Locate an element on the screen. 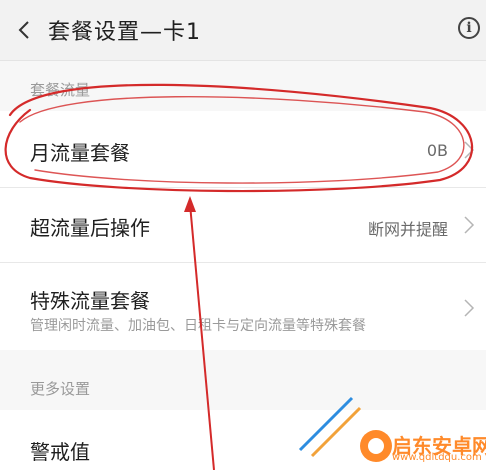 This screenshot has height=470, width=486. page-title: 套餐设置—卡1 is located at coordinates (124, 32).